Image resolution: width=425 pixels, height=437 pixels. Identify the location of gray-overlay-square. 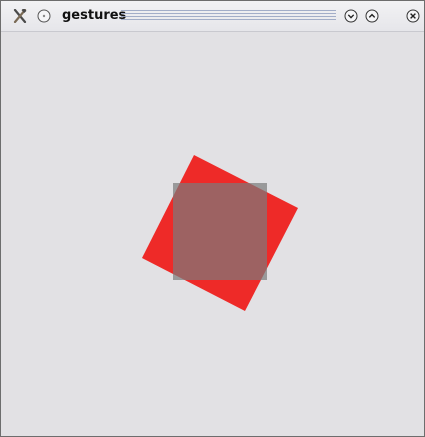
(220, 231).